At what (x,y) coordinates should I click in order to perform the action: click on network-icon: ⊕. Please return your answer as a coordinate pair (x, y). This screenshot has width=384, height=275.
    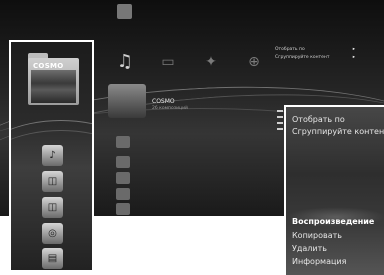
    Looking at the image, I should click on (254, 62).